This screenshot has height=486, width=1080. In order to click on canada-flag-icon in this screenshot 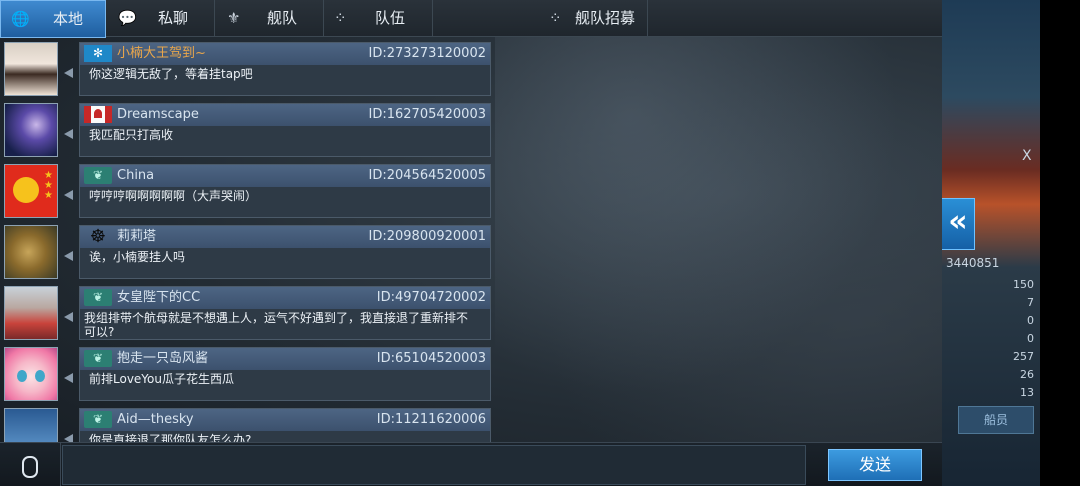, I will do `click(98, 114)`.